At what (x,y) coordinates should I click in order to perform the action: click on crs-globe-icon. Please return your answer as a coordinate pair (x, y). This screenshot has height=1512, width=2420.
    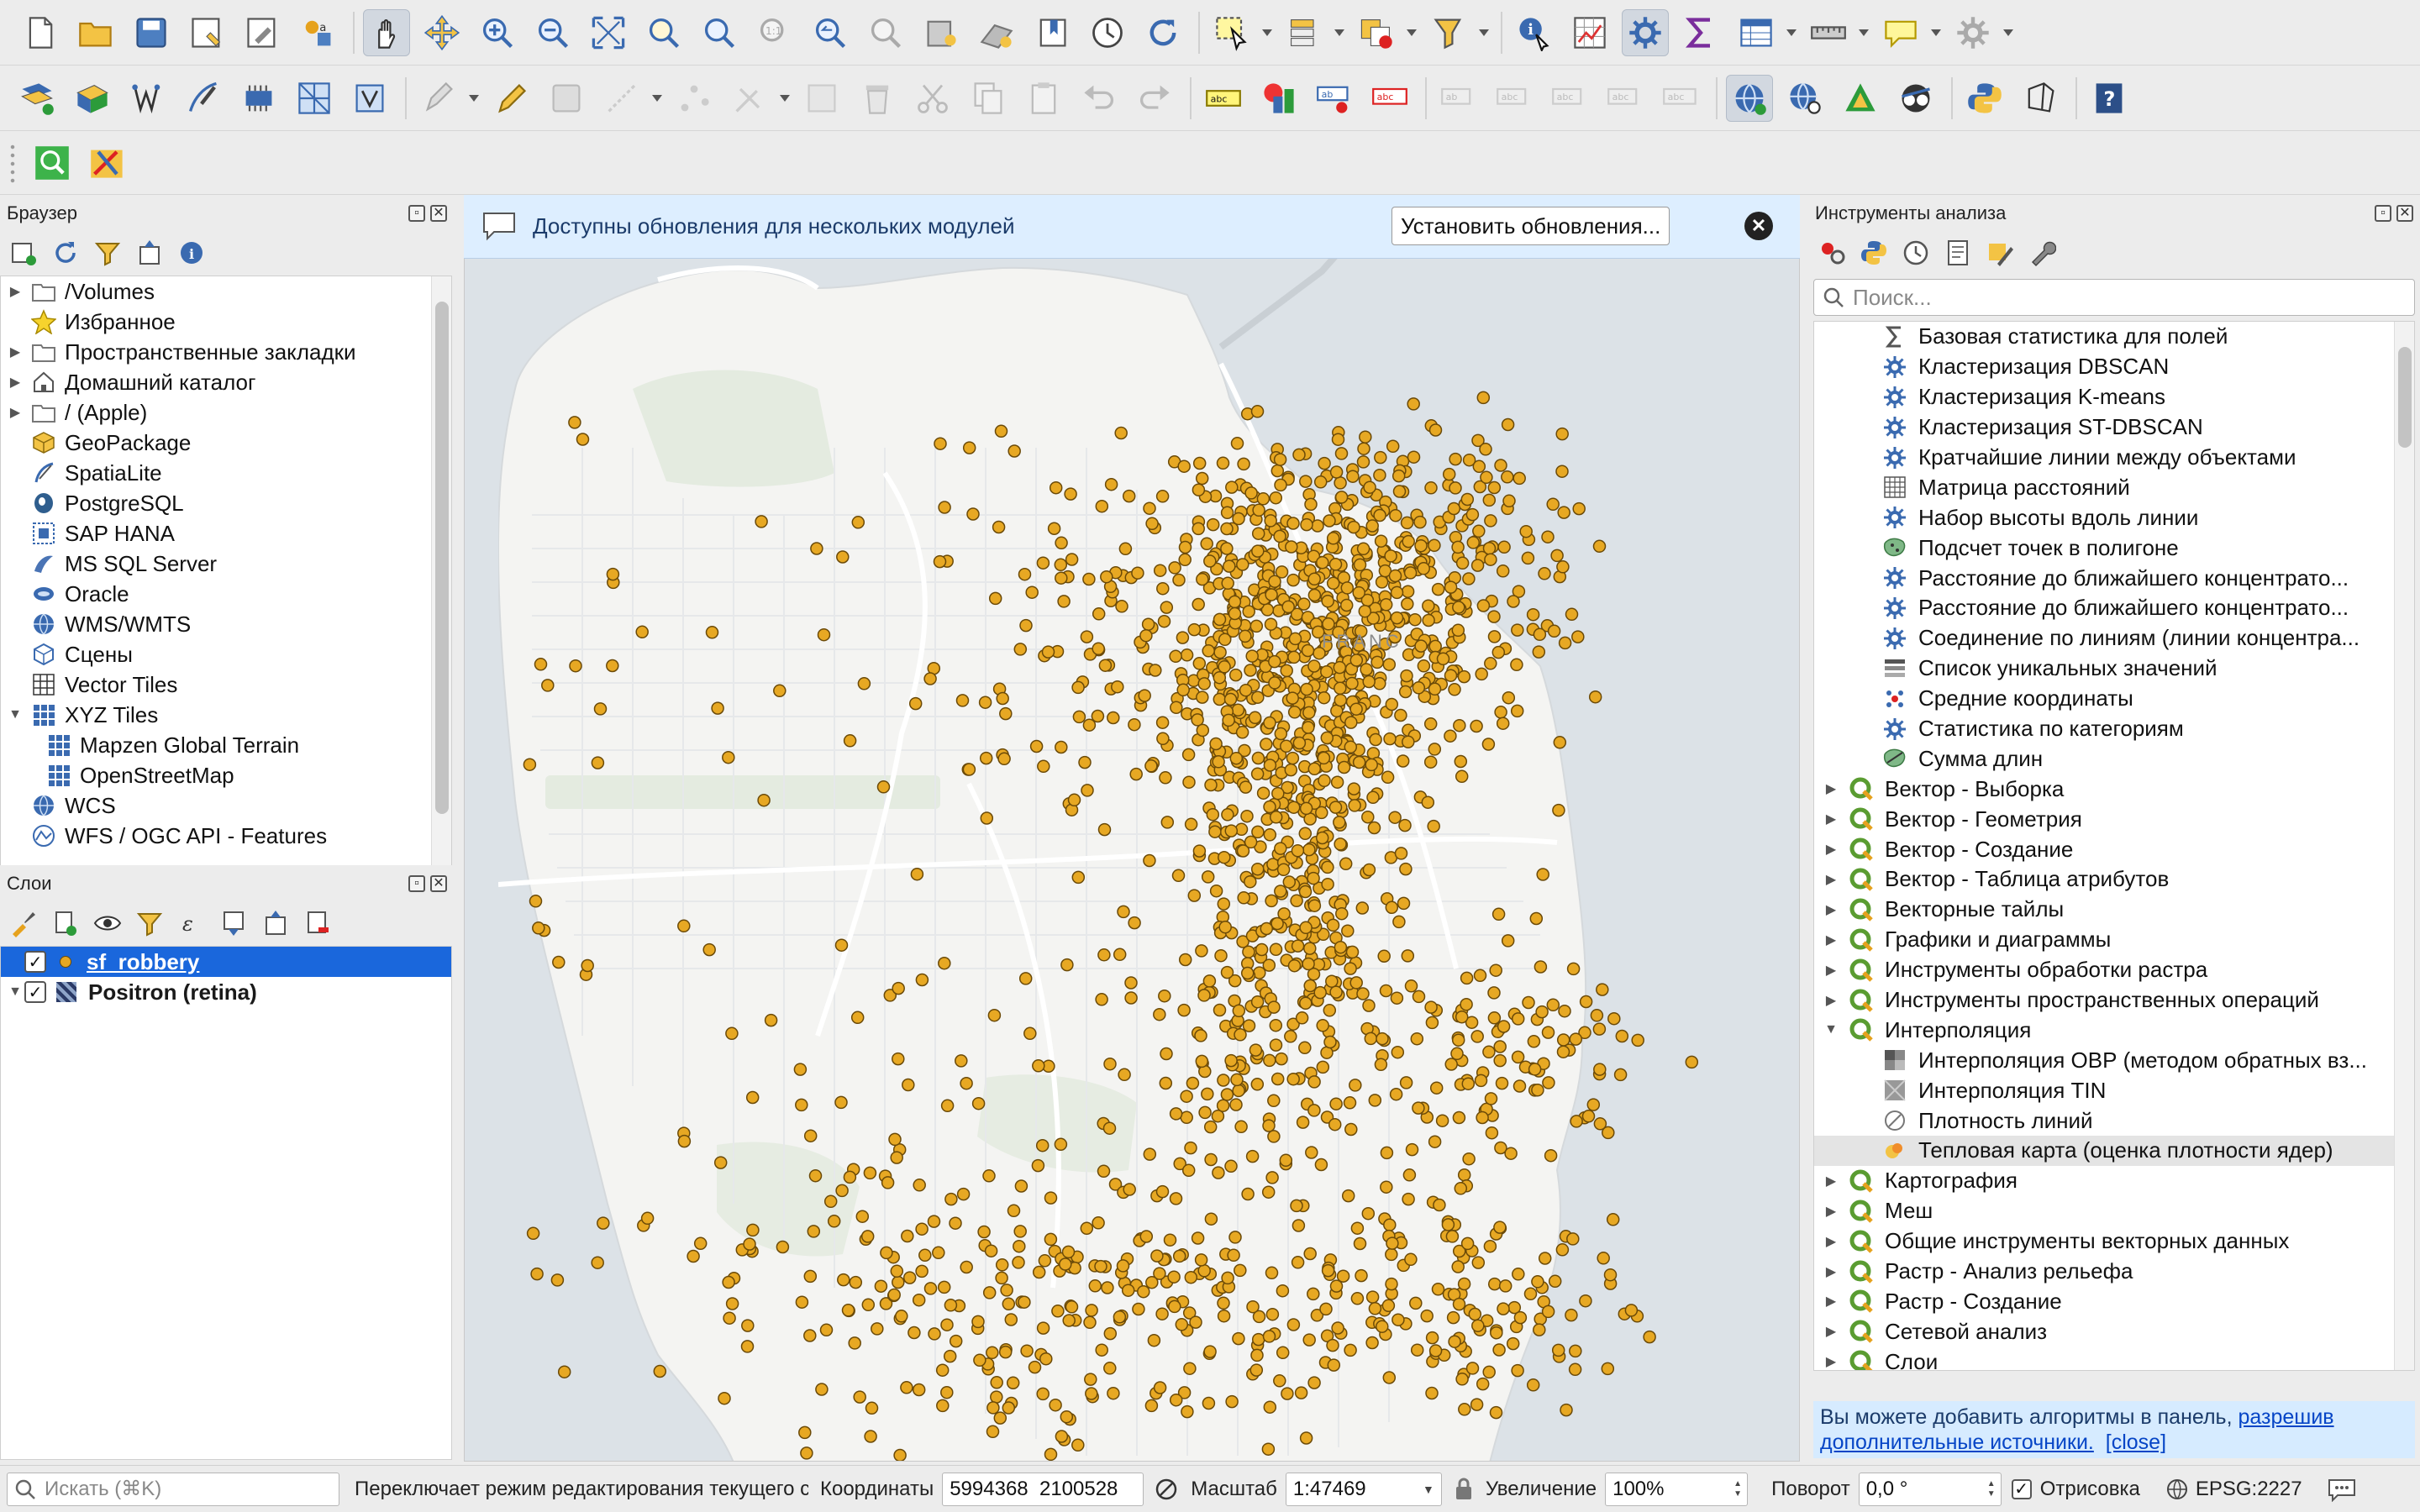
    Looking at the image, I should click on (2177, 1489).